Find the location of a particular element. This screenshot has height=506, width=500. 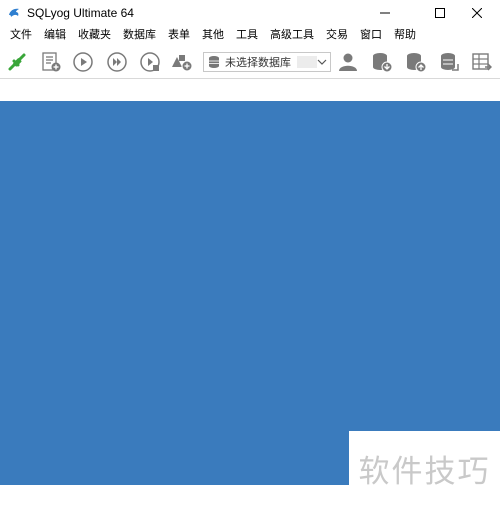

watermark-text: 软件技巧 is located at coordinates (424, 472).